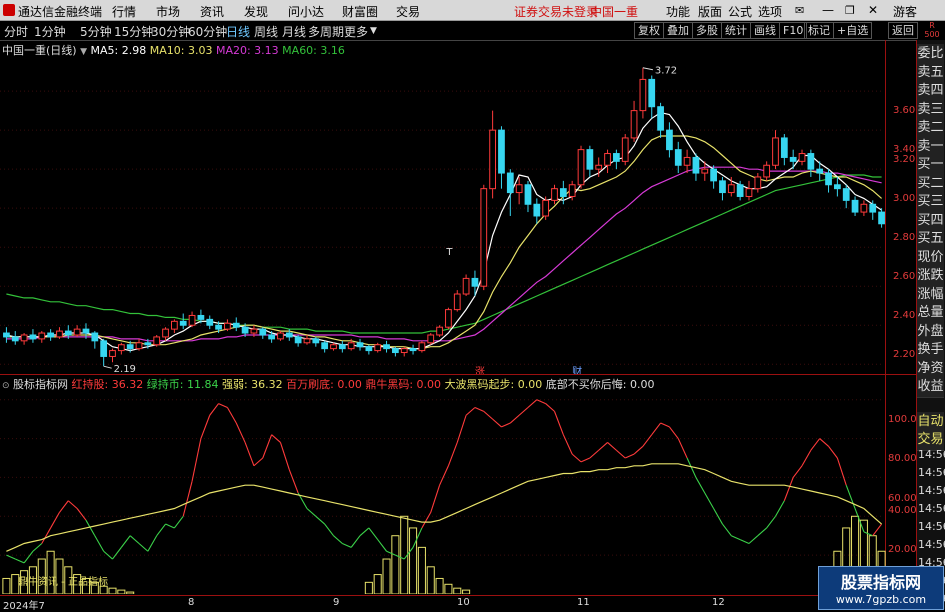 This screenshot has width=945, height=612. Describe the element at coordinates (168, 11) in the screenshot. I see `menu-item-shichang: 市场` at that location.